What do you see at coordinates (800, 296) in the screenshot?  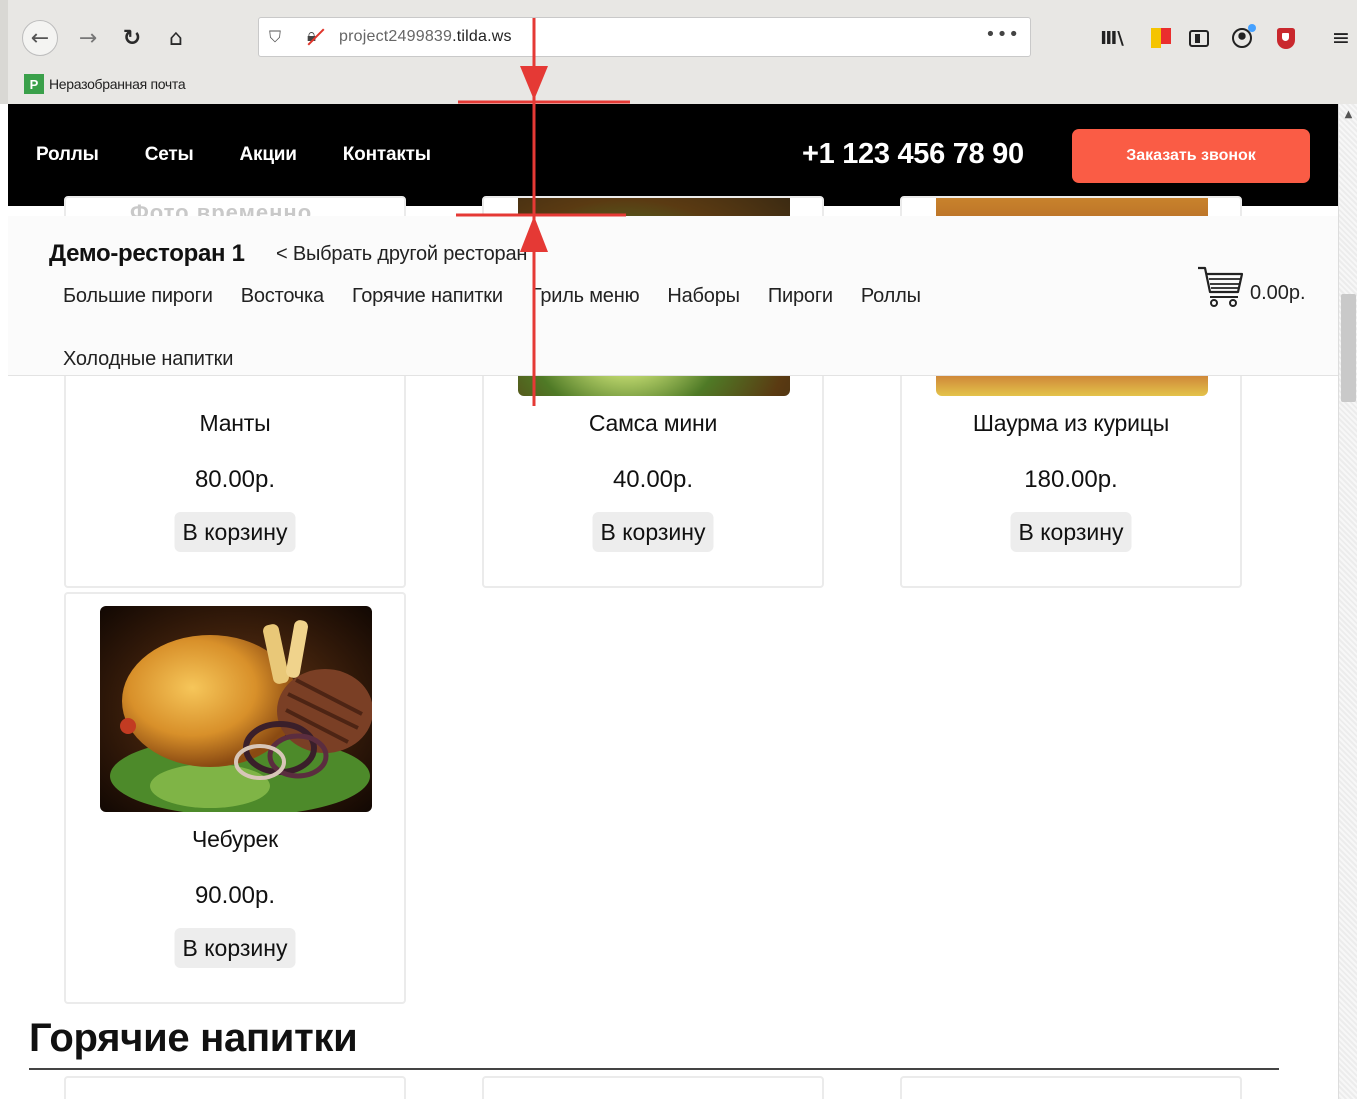 I see `category-item: Пироги` at bounding box center [800, 296].